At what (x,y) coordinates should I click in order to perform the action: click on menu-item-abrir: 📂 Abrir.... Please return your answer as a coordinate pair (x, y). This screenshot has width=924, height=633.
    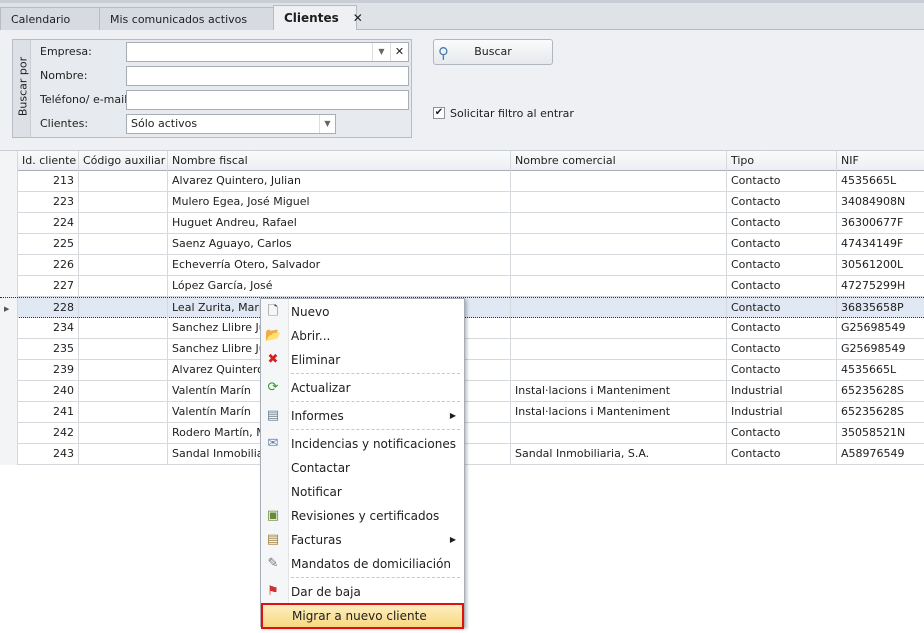
    Looking at the image, I should click on (362, 336).